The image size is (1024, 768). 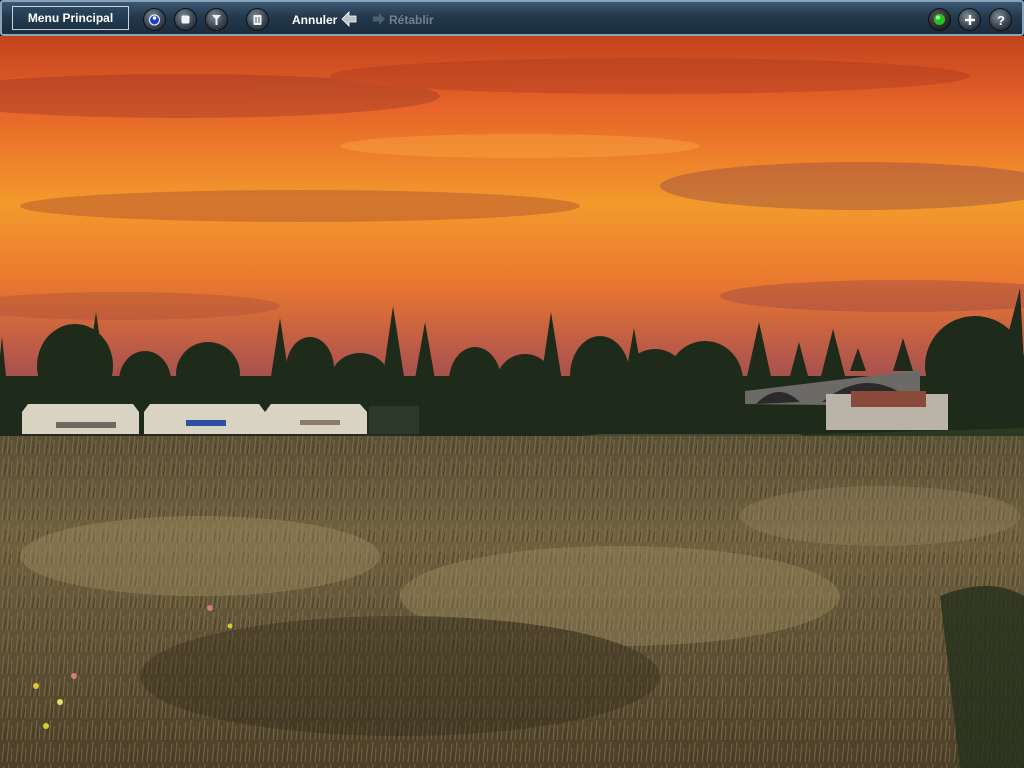 I want to click on status-light-icon, so click(x=939, y=19).